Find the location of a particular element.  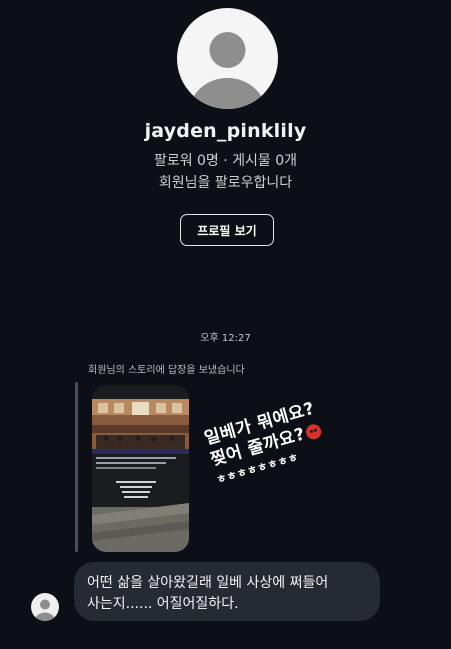

message-timestamp: 오후 12:27 is located at coordinates (225, 338).